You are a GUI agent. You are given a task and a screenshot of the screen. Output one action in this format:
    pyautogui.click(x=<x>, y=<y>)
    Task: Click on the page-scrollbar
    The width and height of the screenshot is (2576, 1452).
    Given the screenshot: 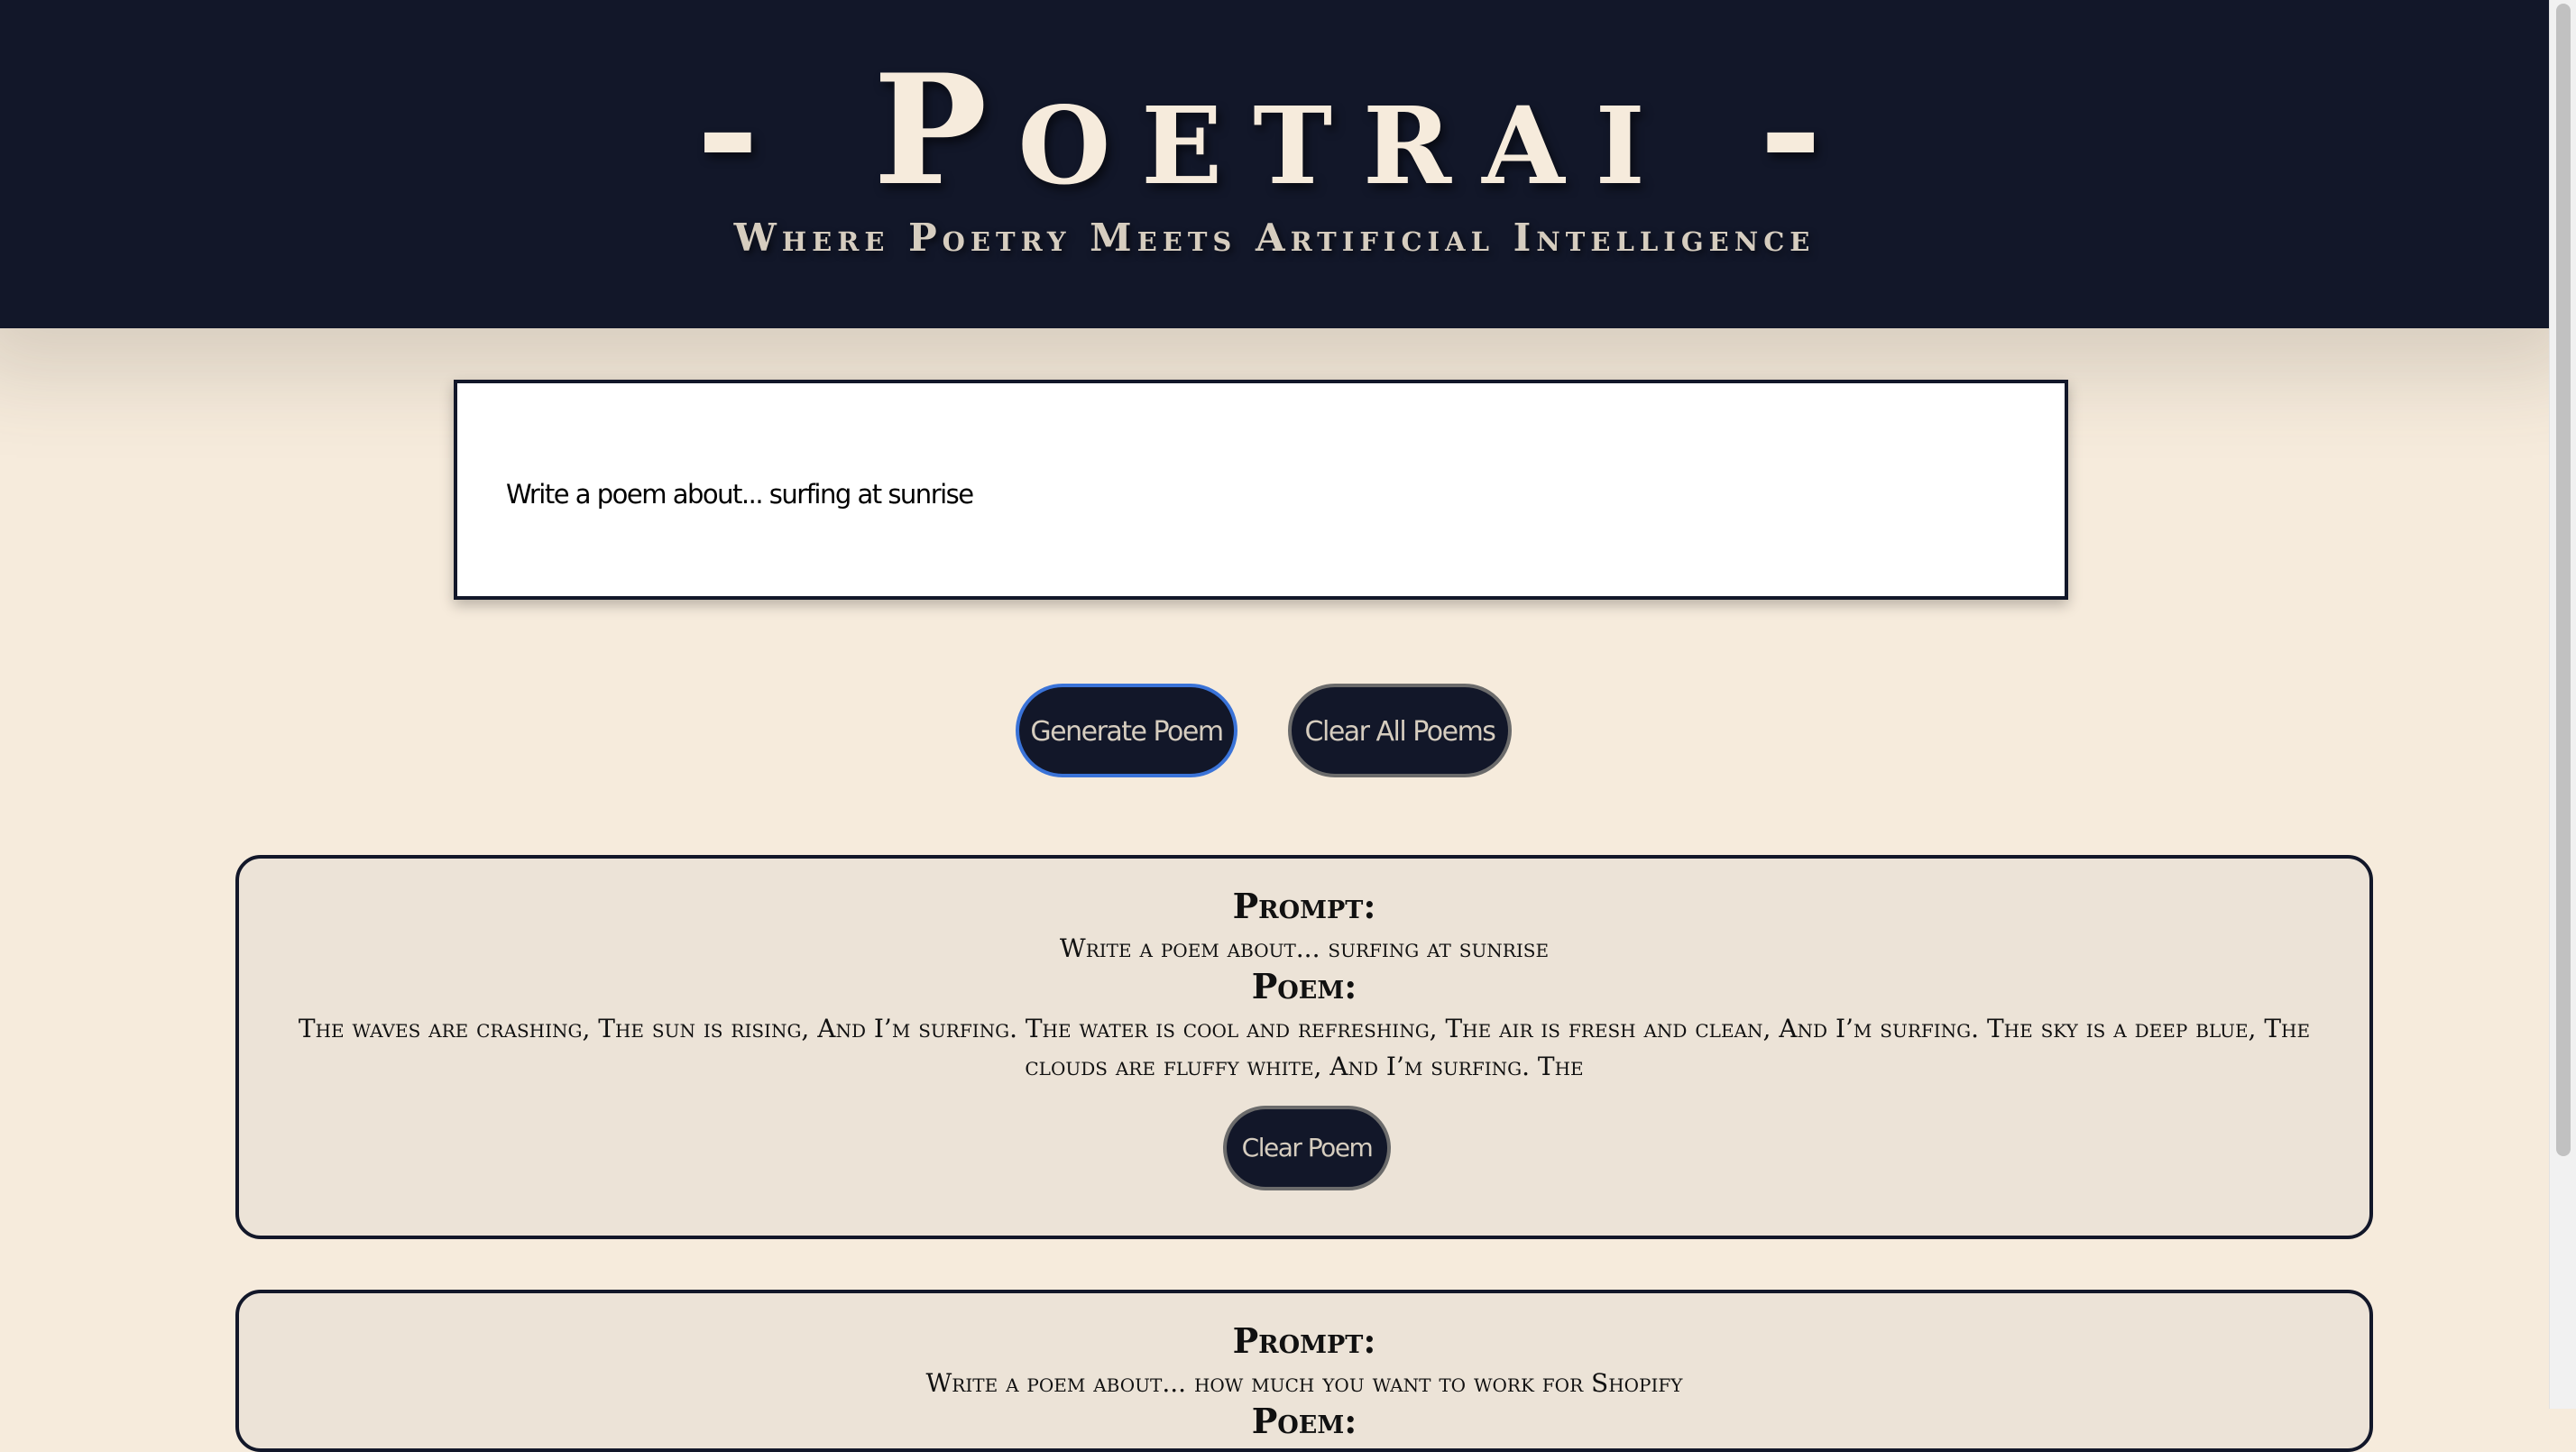 What is the action you would take?
    pyautogui.click(x=2563, y=704)
    